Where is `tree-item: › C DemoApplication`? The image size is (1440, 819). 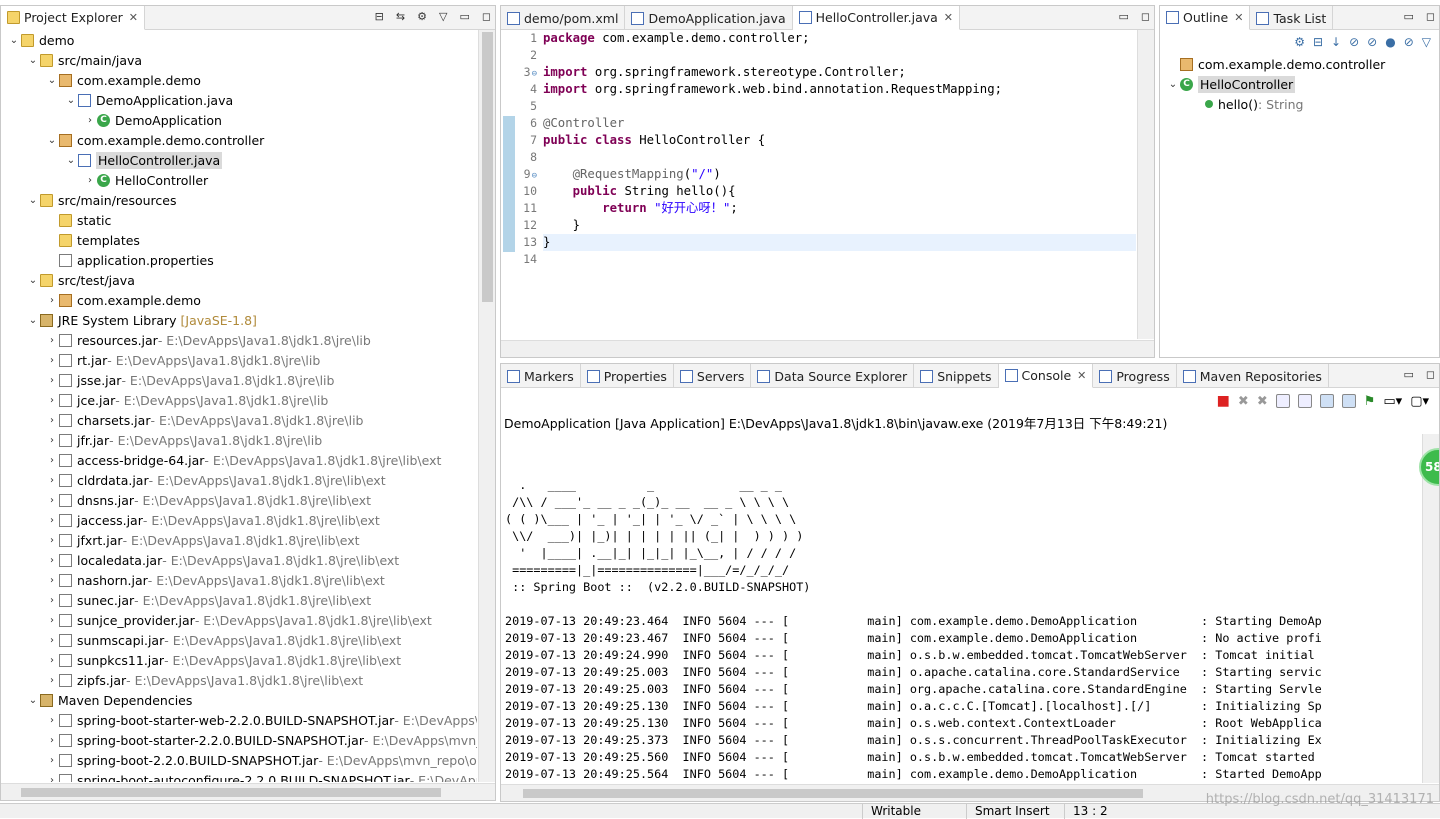 tree-item: › C DemoApplication is located at coordinates (239, 120).